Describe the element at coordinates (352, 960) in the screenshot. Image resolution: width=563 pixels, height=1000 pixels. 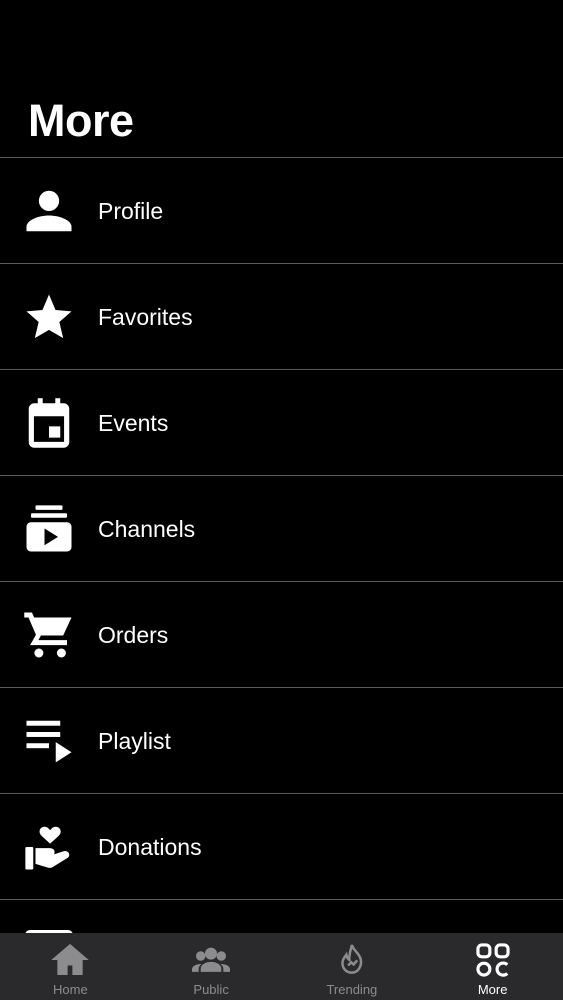
I see `flame-icon` at that location.